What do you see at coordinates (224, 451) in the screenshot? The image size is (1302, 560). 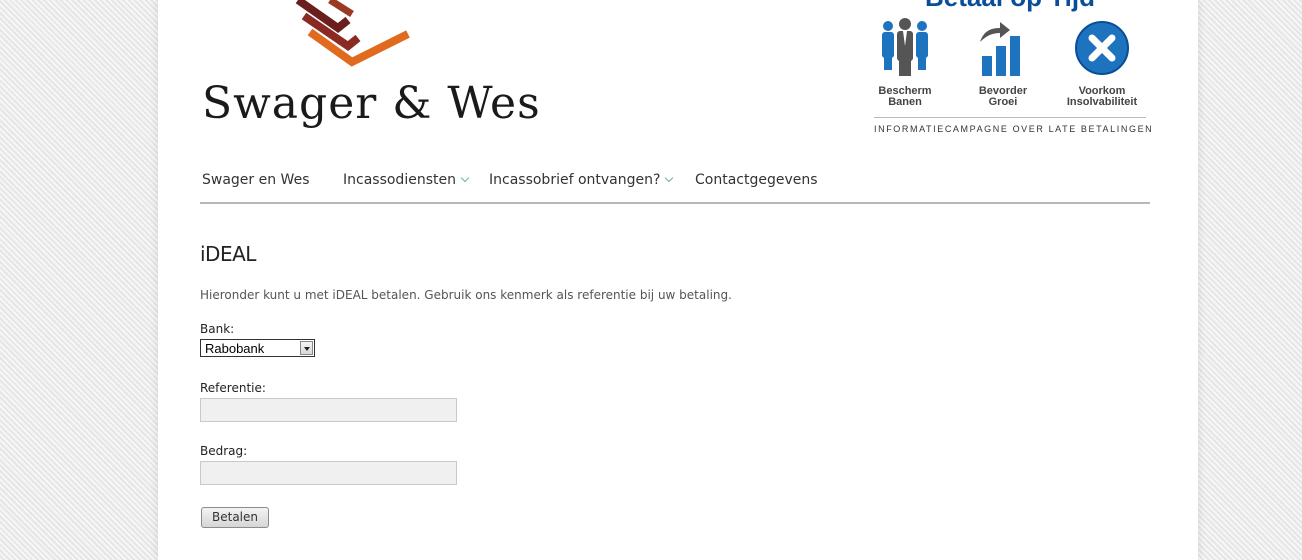 I see `amount-label: Bedrag:` at bounding box center [224, 451].